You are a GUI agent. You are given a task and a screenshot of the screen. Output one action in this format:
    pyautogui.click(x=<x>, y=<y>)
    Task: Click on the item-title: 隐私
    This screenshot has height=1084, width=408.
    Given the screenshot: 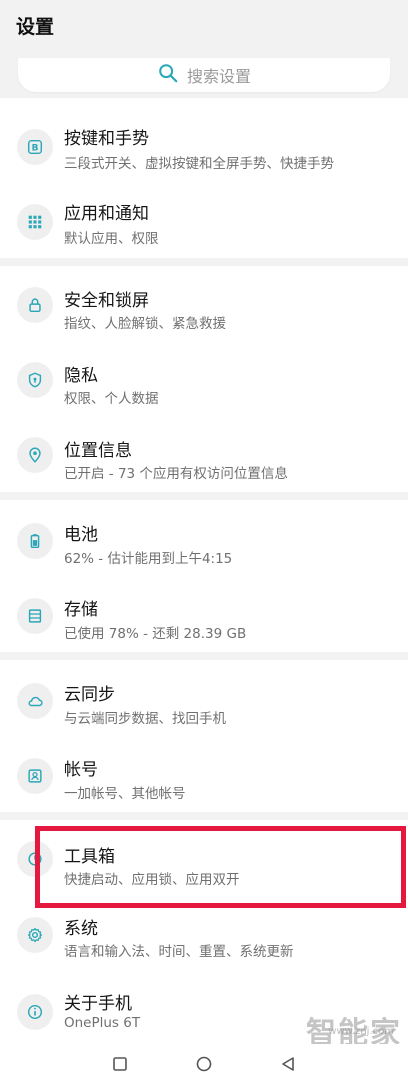 What is the action you would take?
    pyautogui.click(x=81, y=376)
    